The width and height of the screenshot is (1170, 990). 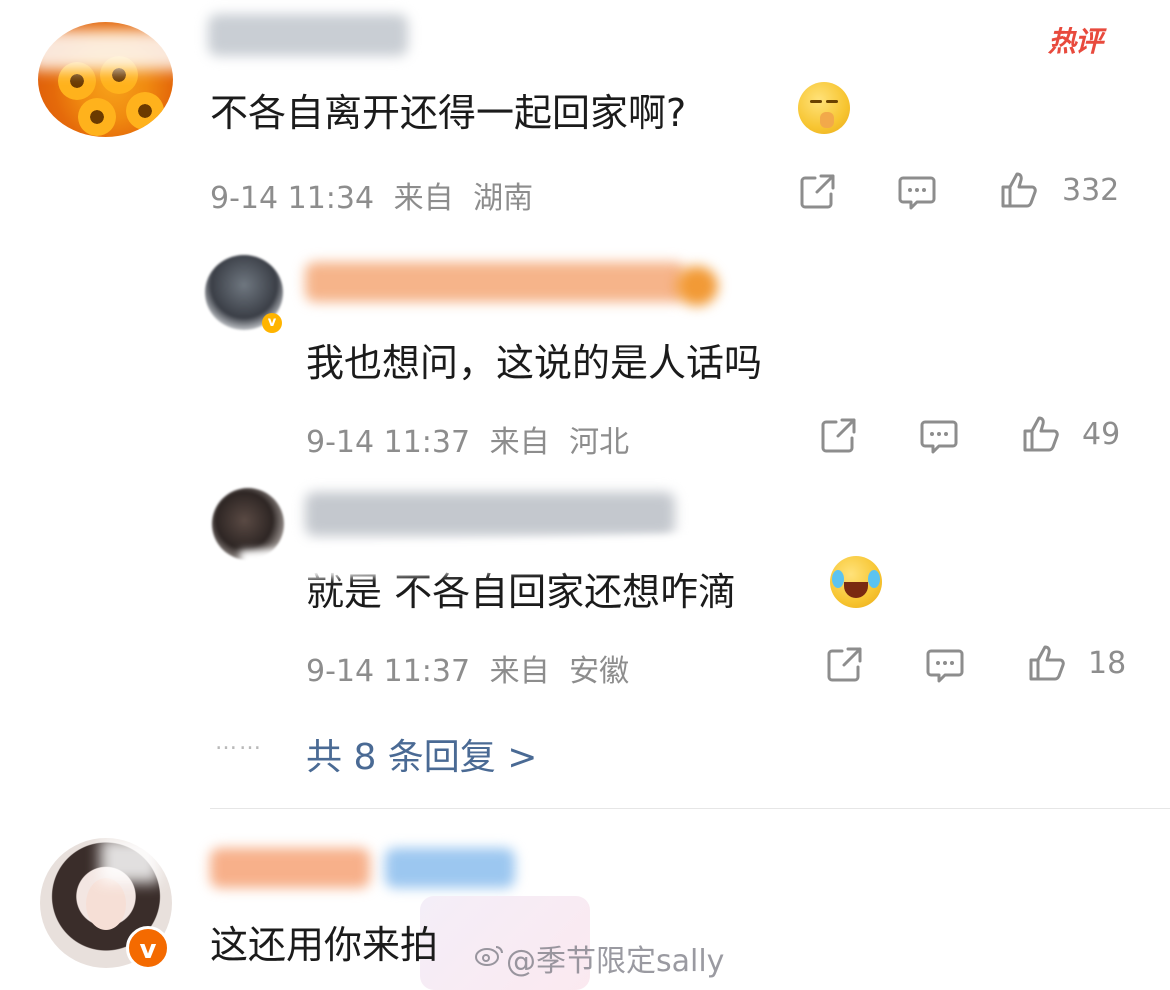 What do you see at coordinates (534, 363) in the screenshot?
I see `reply-text: 我也想问，这说的是人话吗` at bounding box center [534, 363].